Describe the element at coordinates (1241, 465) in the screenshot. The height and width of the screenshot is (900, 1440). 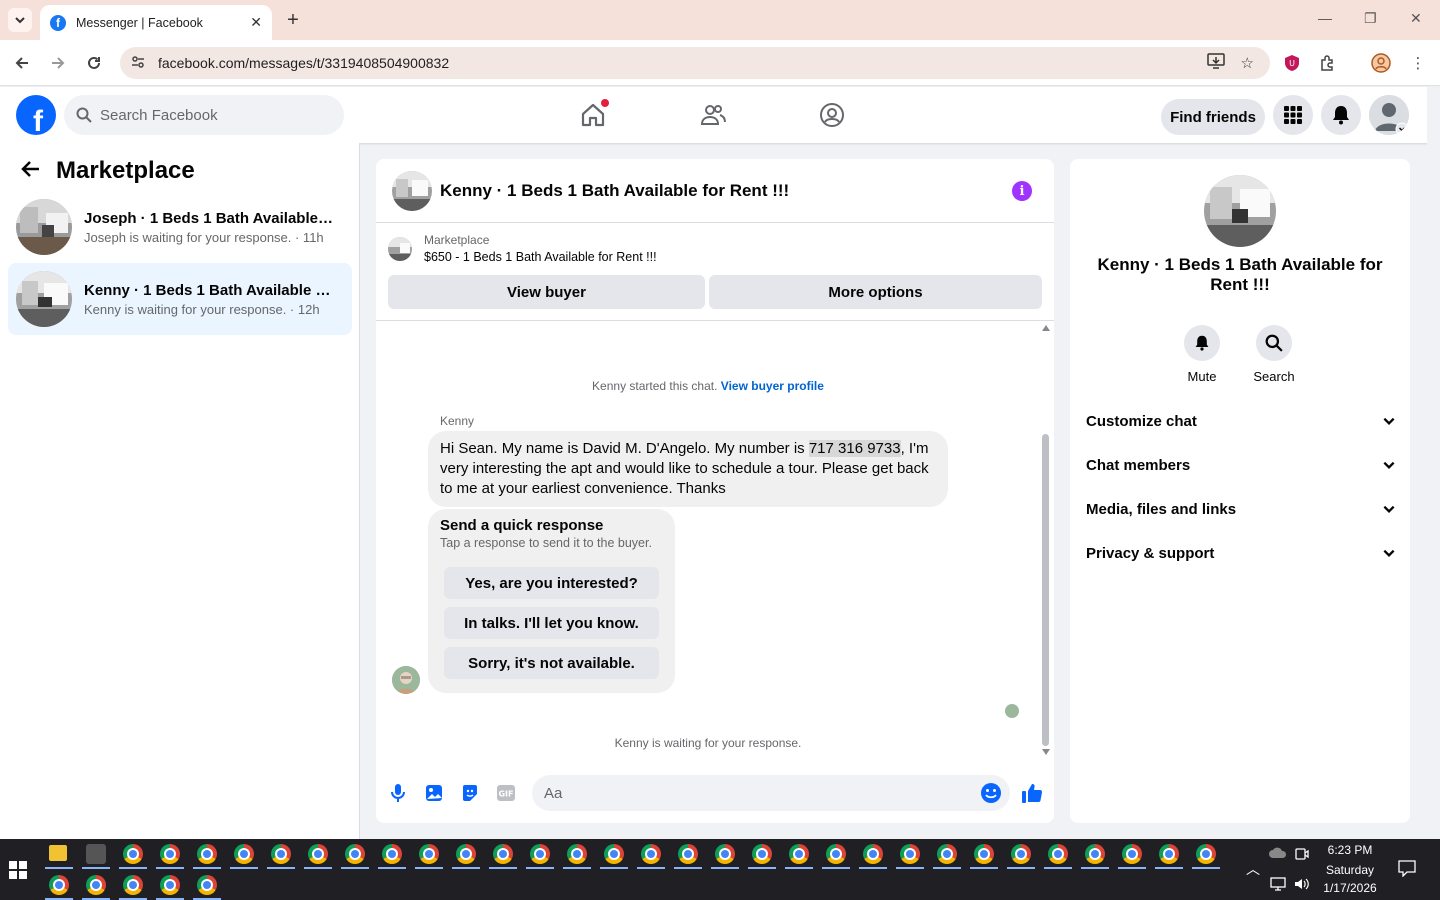
I see `chat-members-section: Chat members` at that location.